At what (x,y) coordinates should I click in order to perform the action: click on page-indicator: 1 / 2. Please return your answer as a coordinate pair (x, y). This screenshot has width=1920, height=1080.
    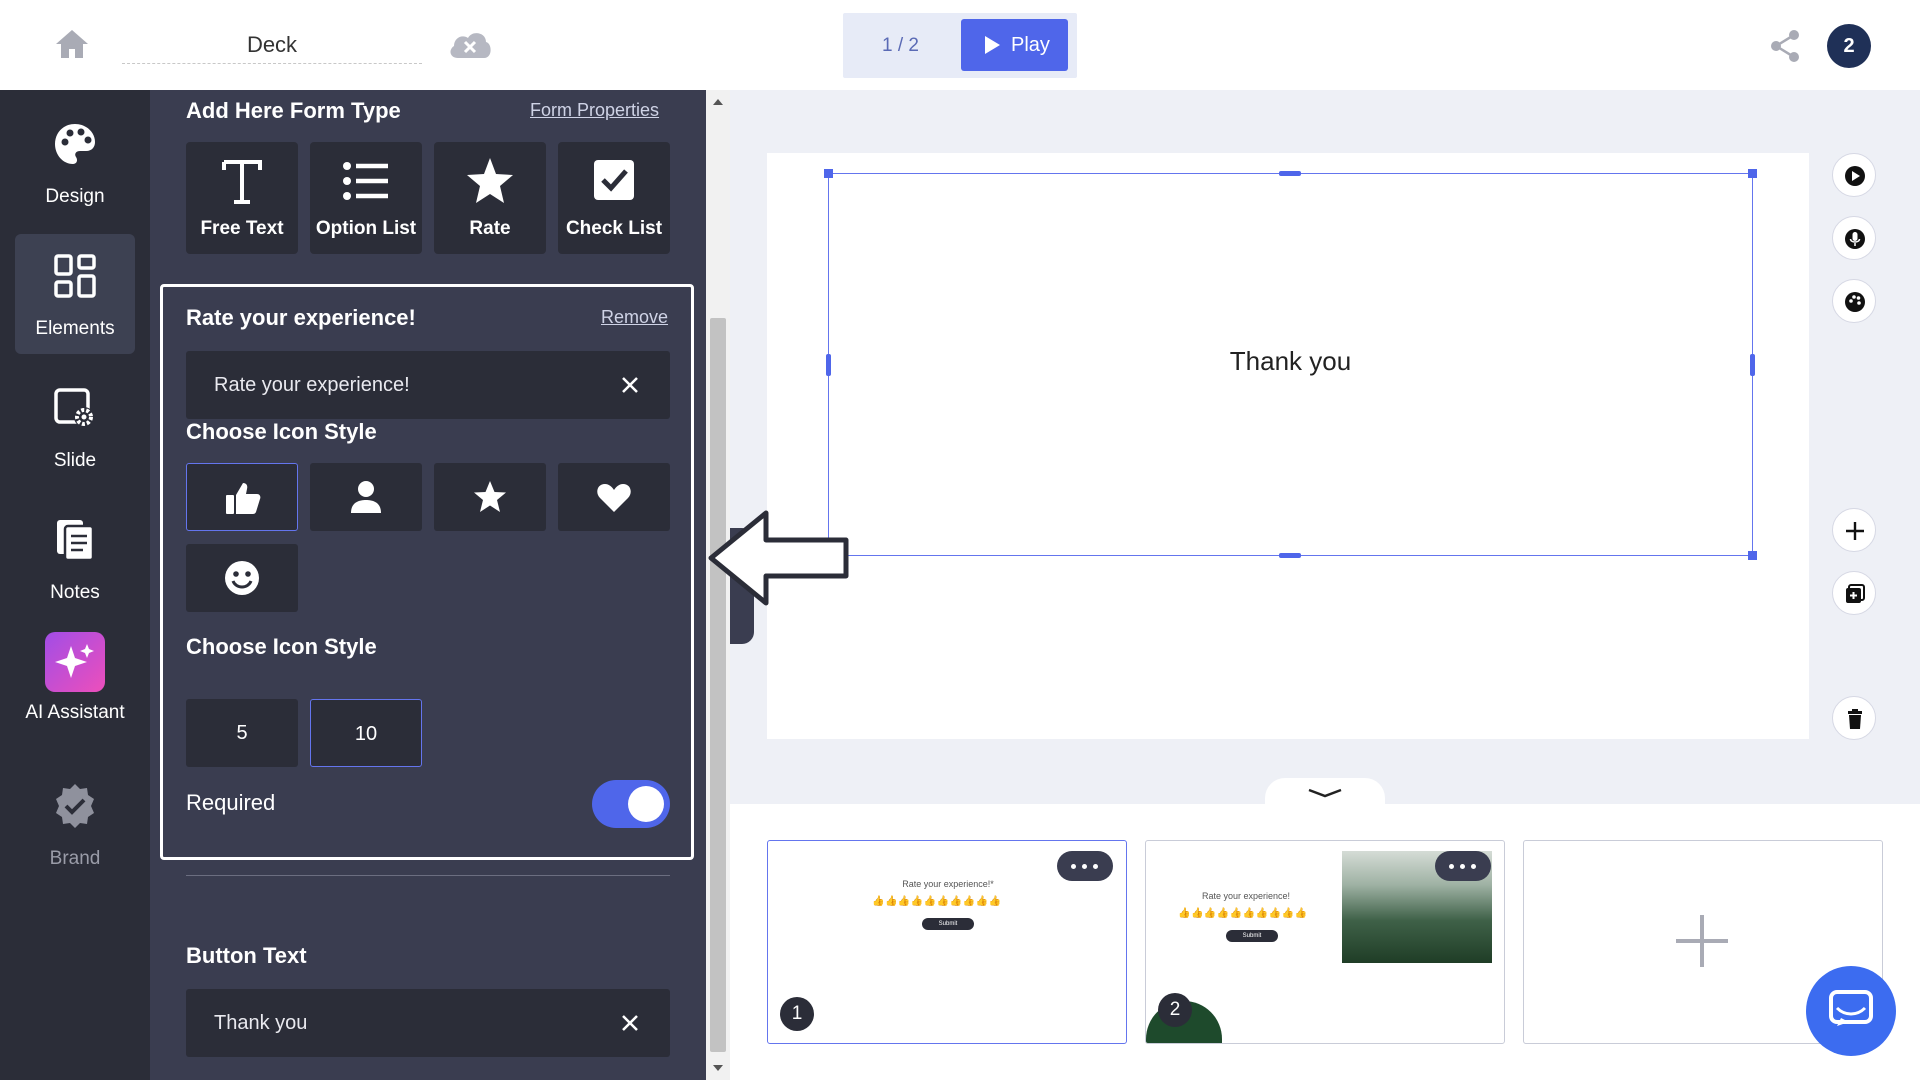
    Looking at the image, I should click on (900, 45).